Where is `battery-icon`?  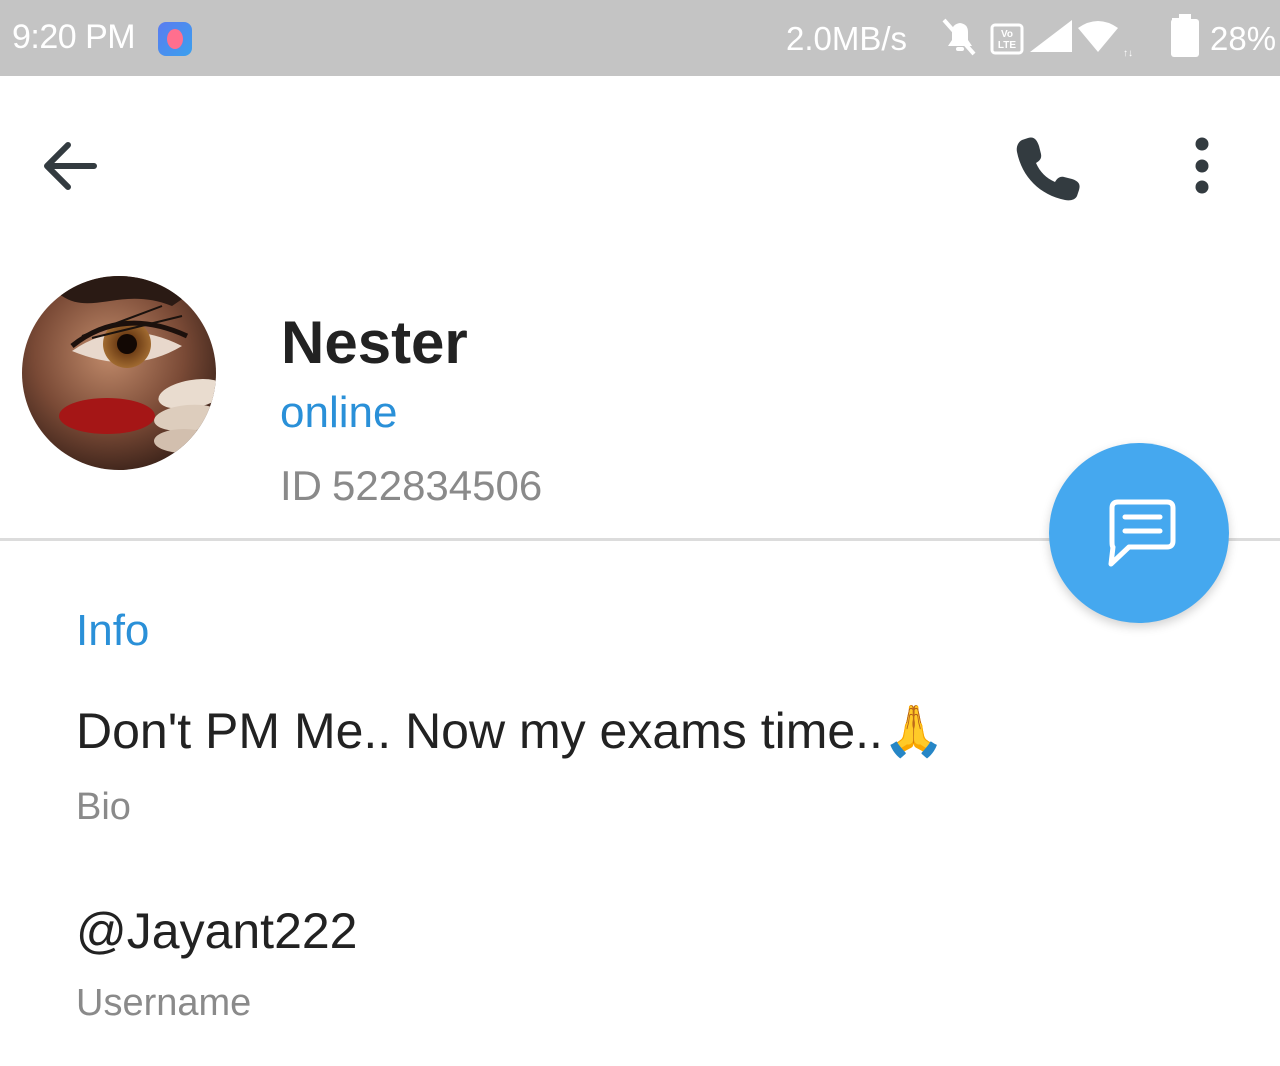
battery-icon is located at coordinates (1185, 35).